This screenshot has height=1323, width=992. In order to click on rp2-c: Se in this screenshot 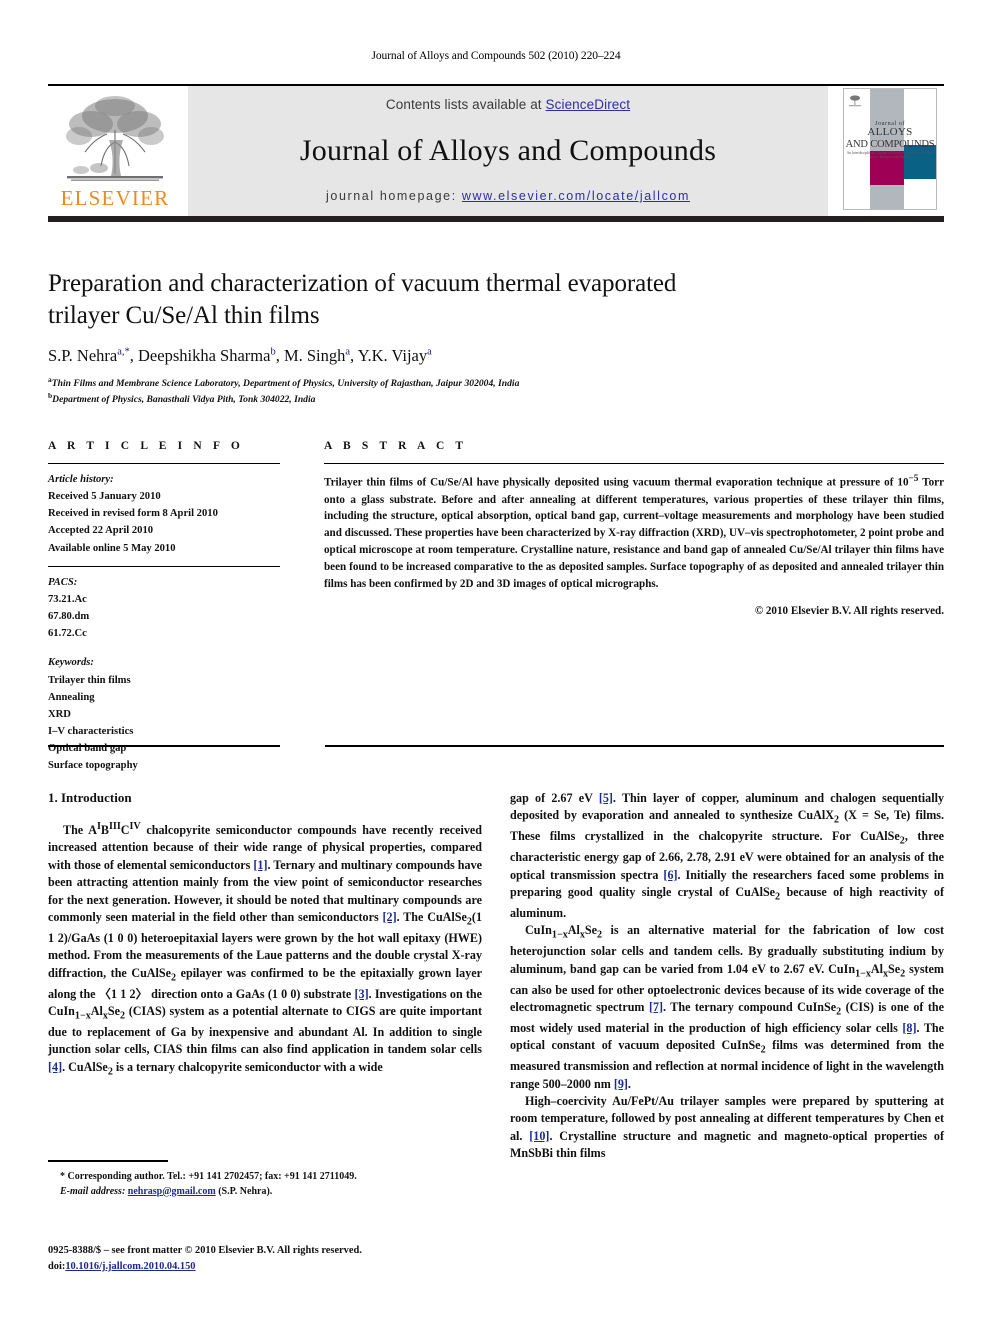, I will do `click(590, 930)`.